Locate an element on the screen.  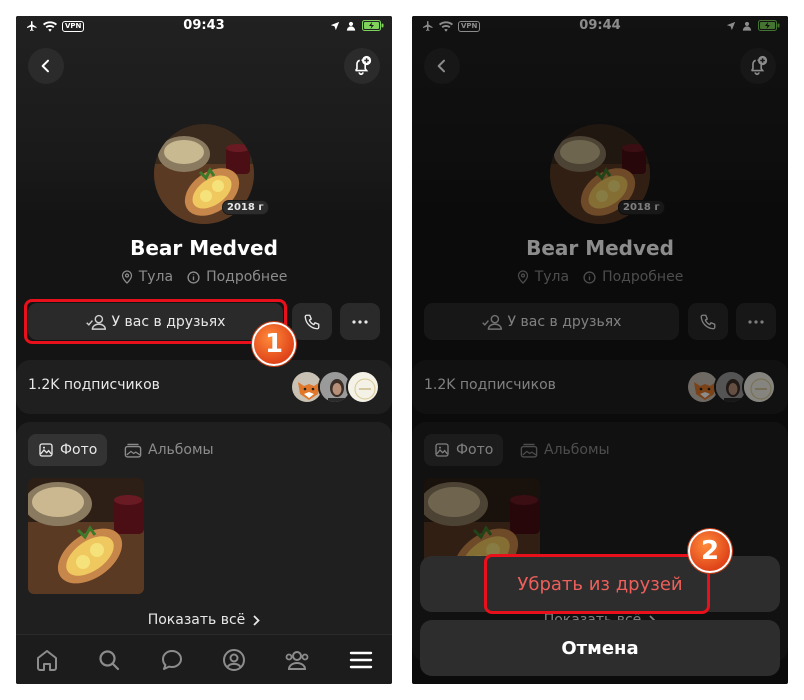
person-icon is located at coordinates (351, 26).